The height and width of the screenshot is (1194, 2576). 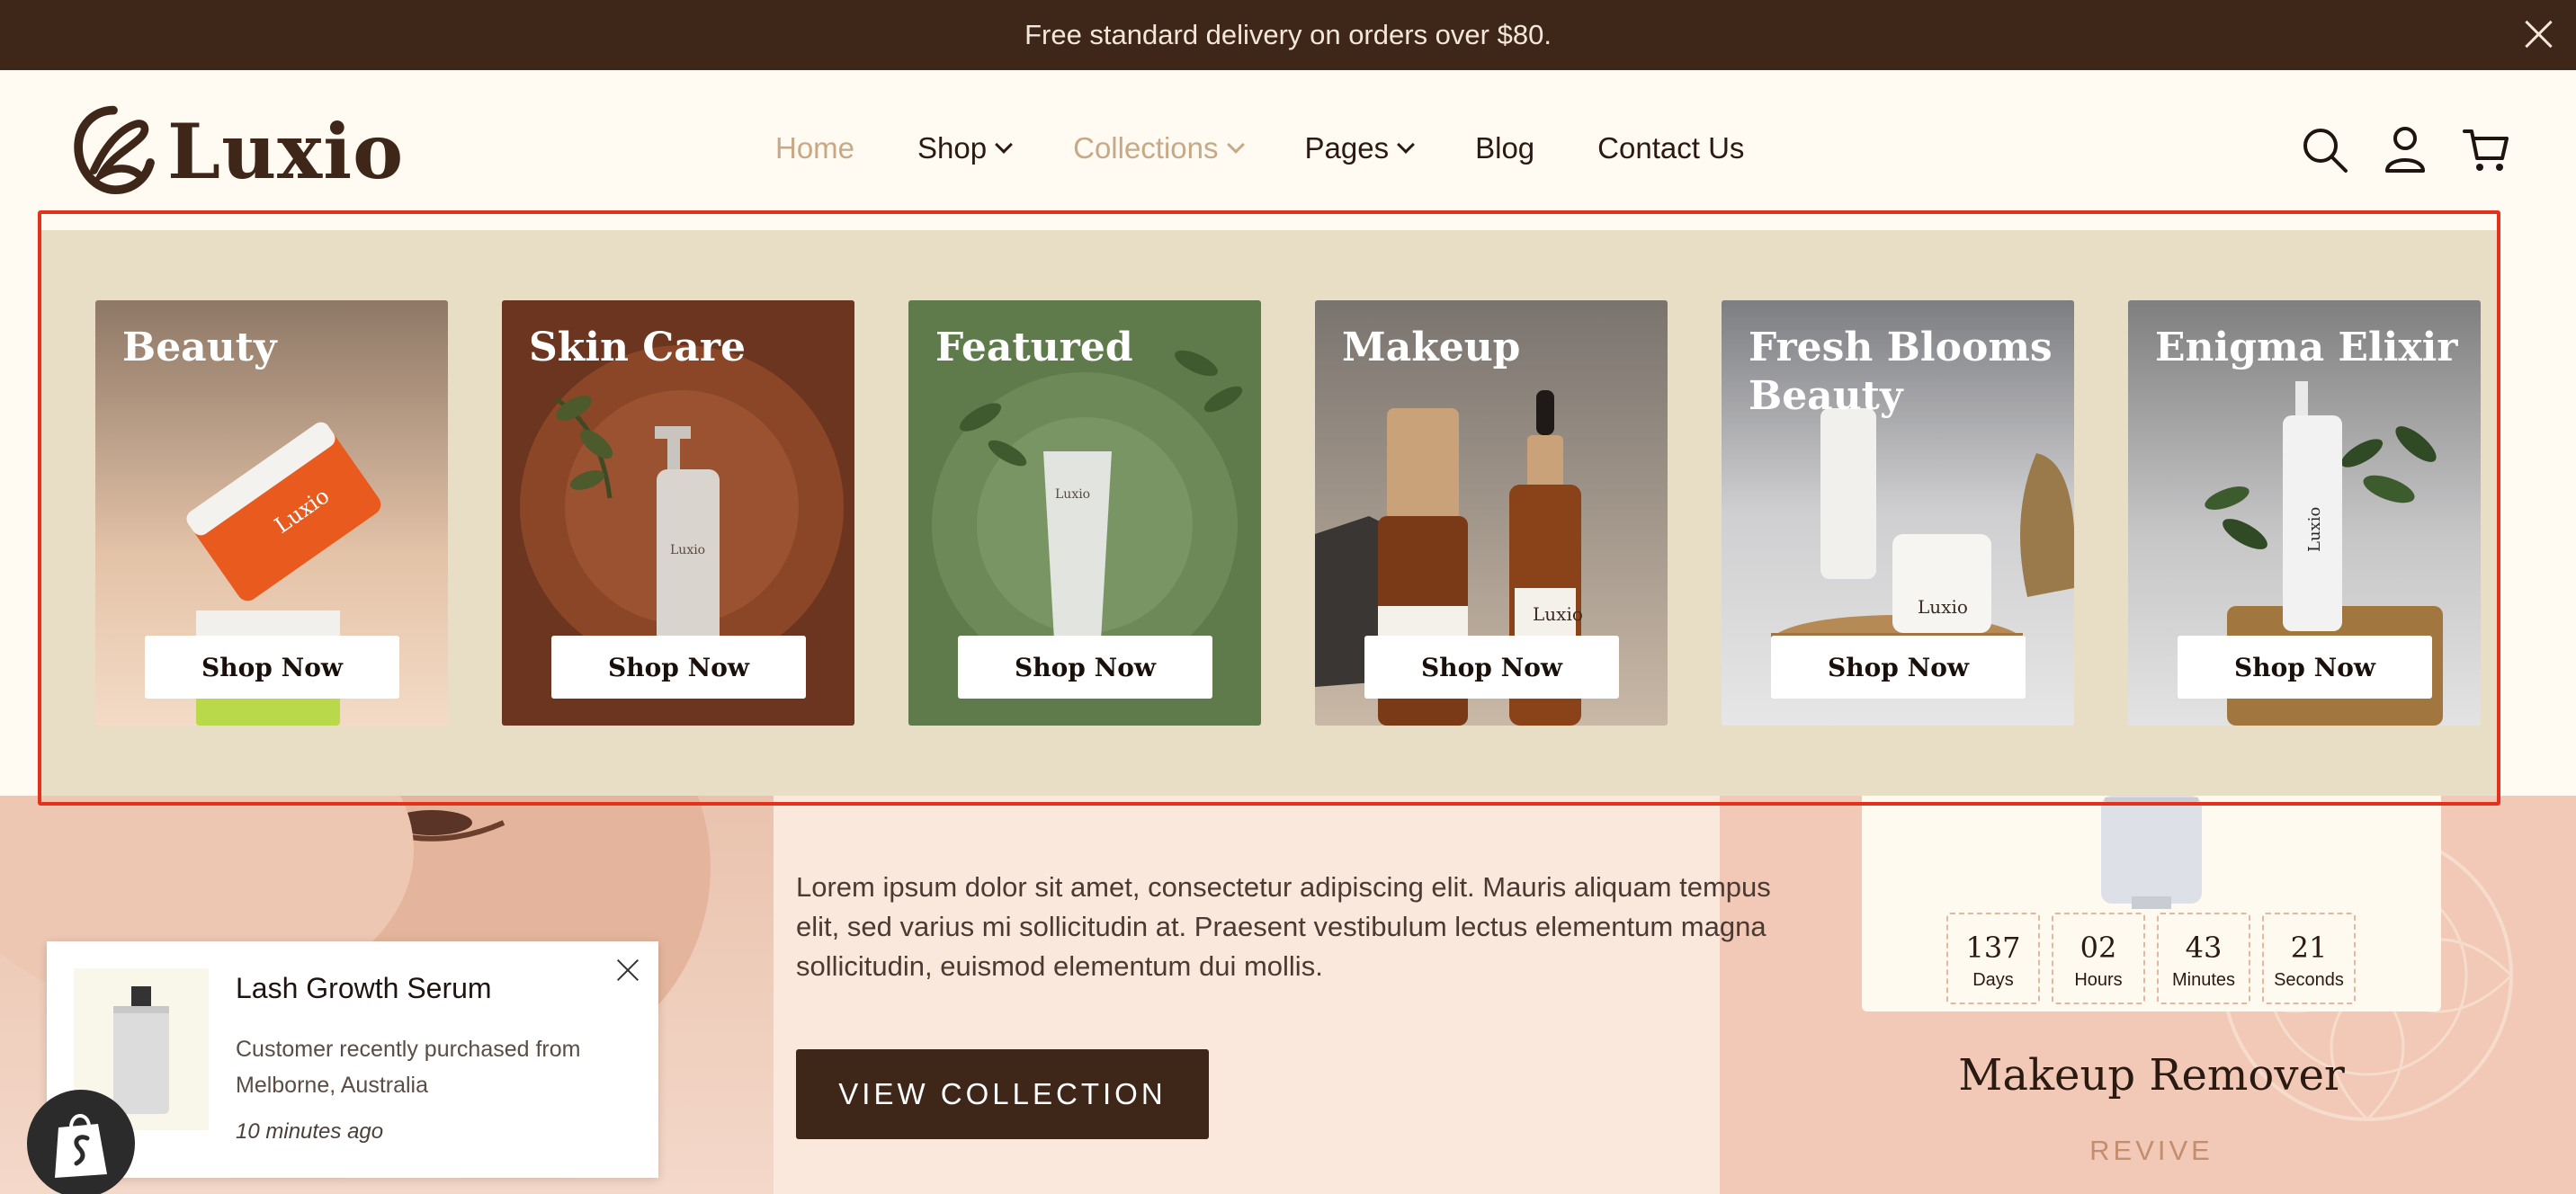 What do you see at coordinates (1002, 1094) in the screenshot?
I see `view-collection-button: VIEW COLLECTION` at bounding box center [1002, 1094].